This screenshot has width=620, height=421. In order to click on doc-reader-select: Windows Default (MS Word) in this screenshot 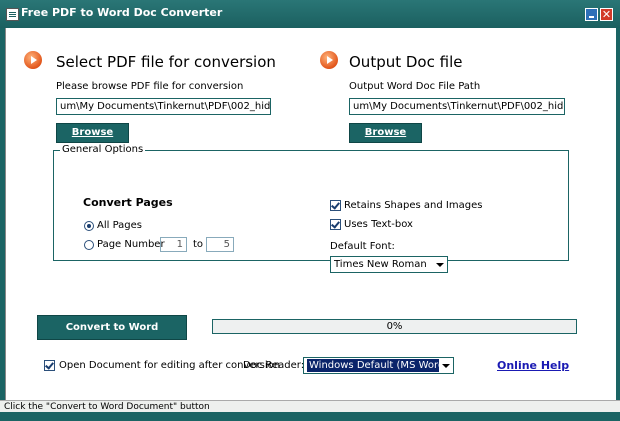, I will do `click(378, 365)`.